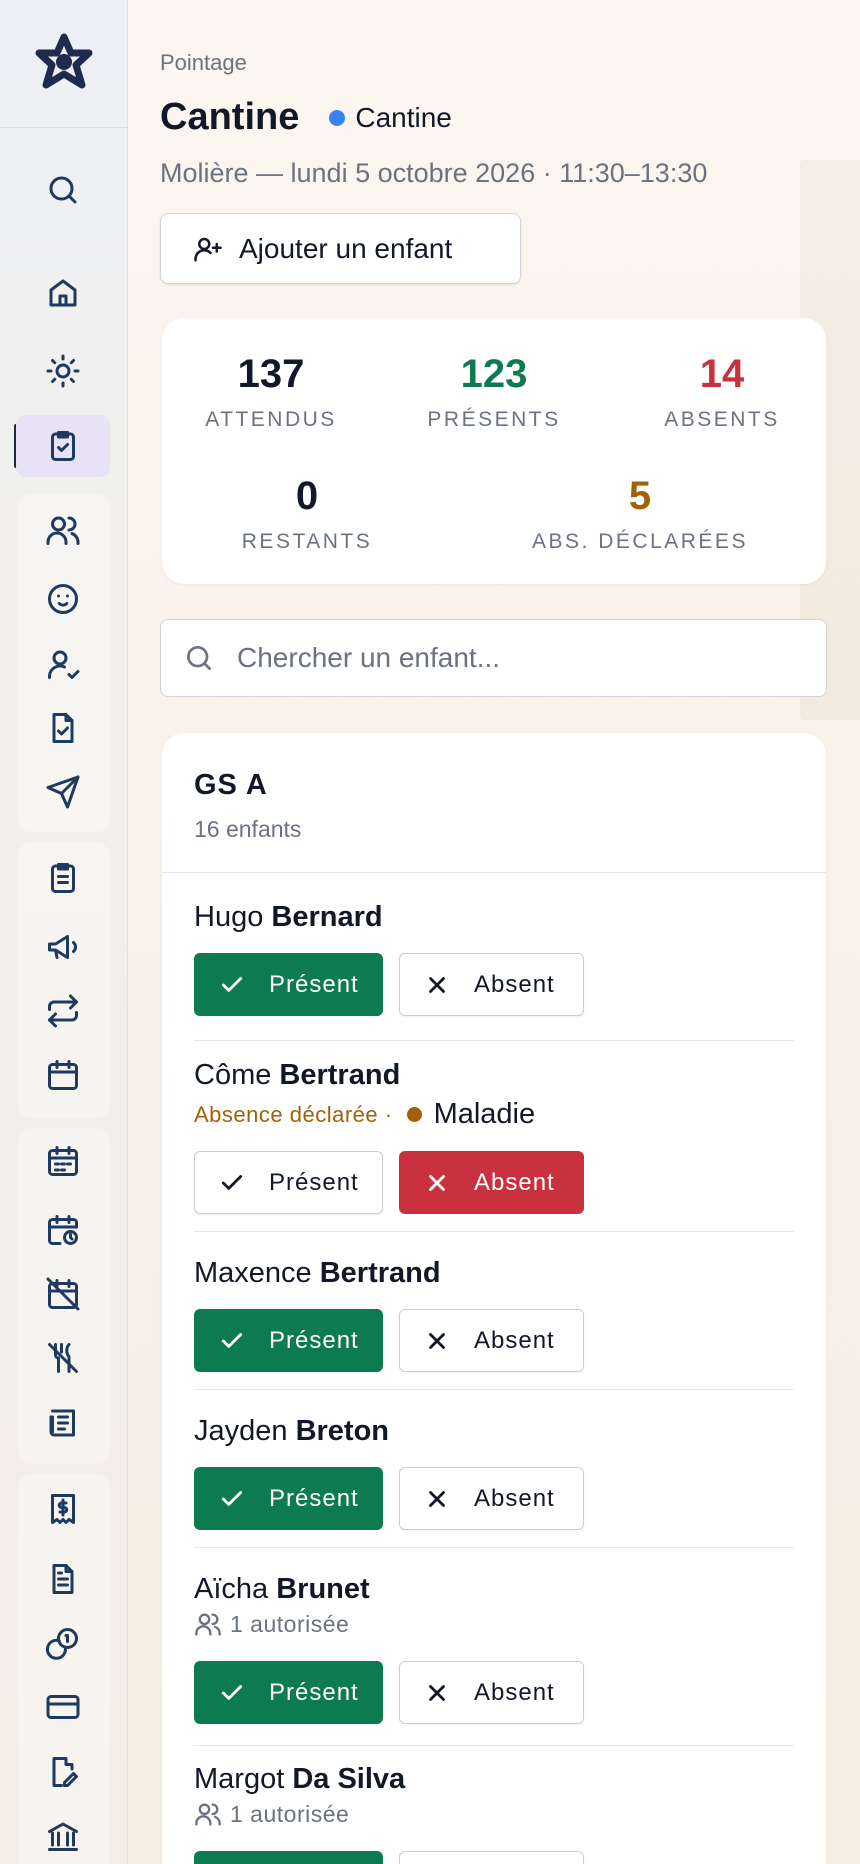  I want to click on activity-chip-label: Cantine, so click(403, 117).